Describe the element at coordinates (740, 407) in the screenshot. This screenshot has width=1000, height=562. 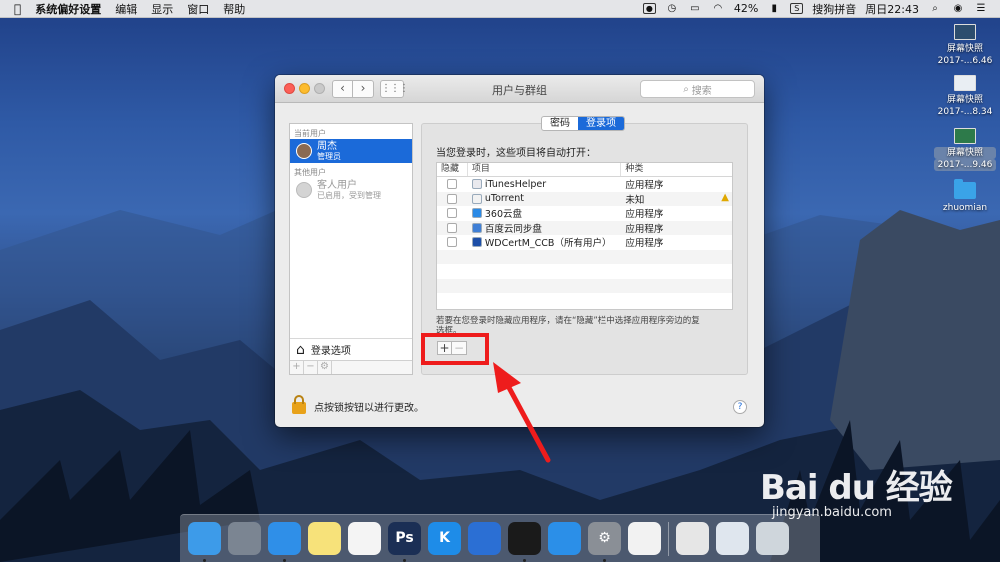
I see `help-button: ?` at that location.